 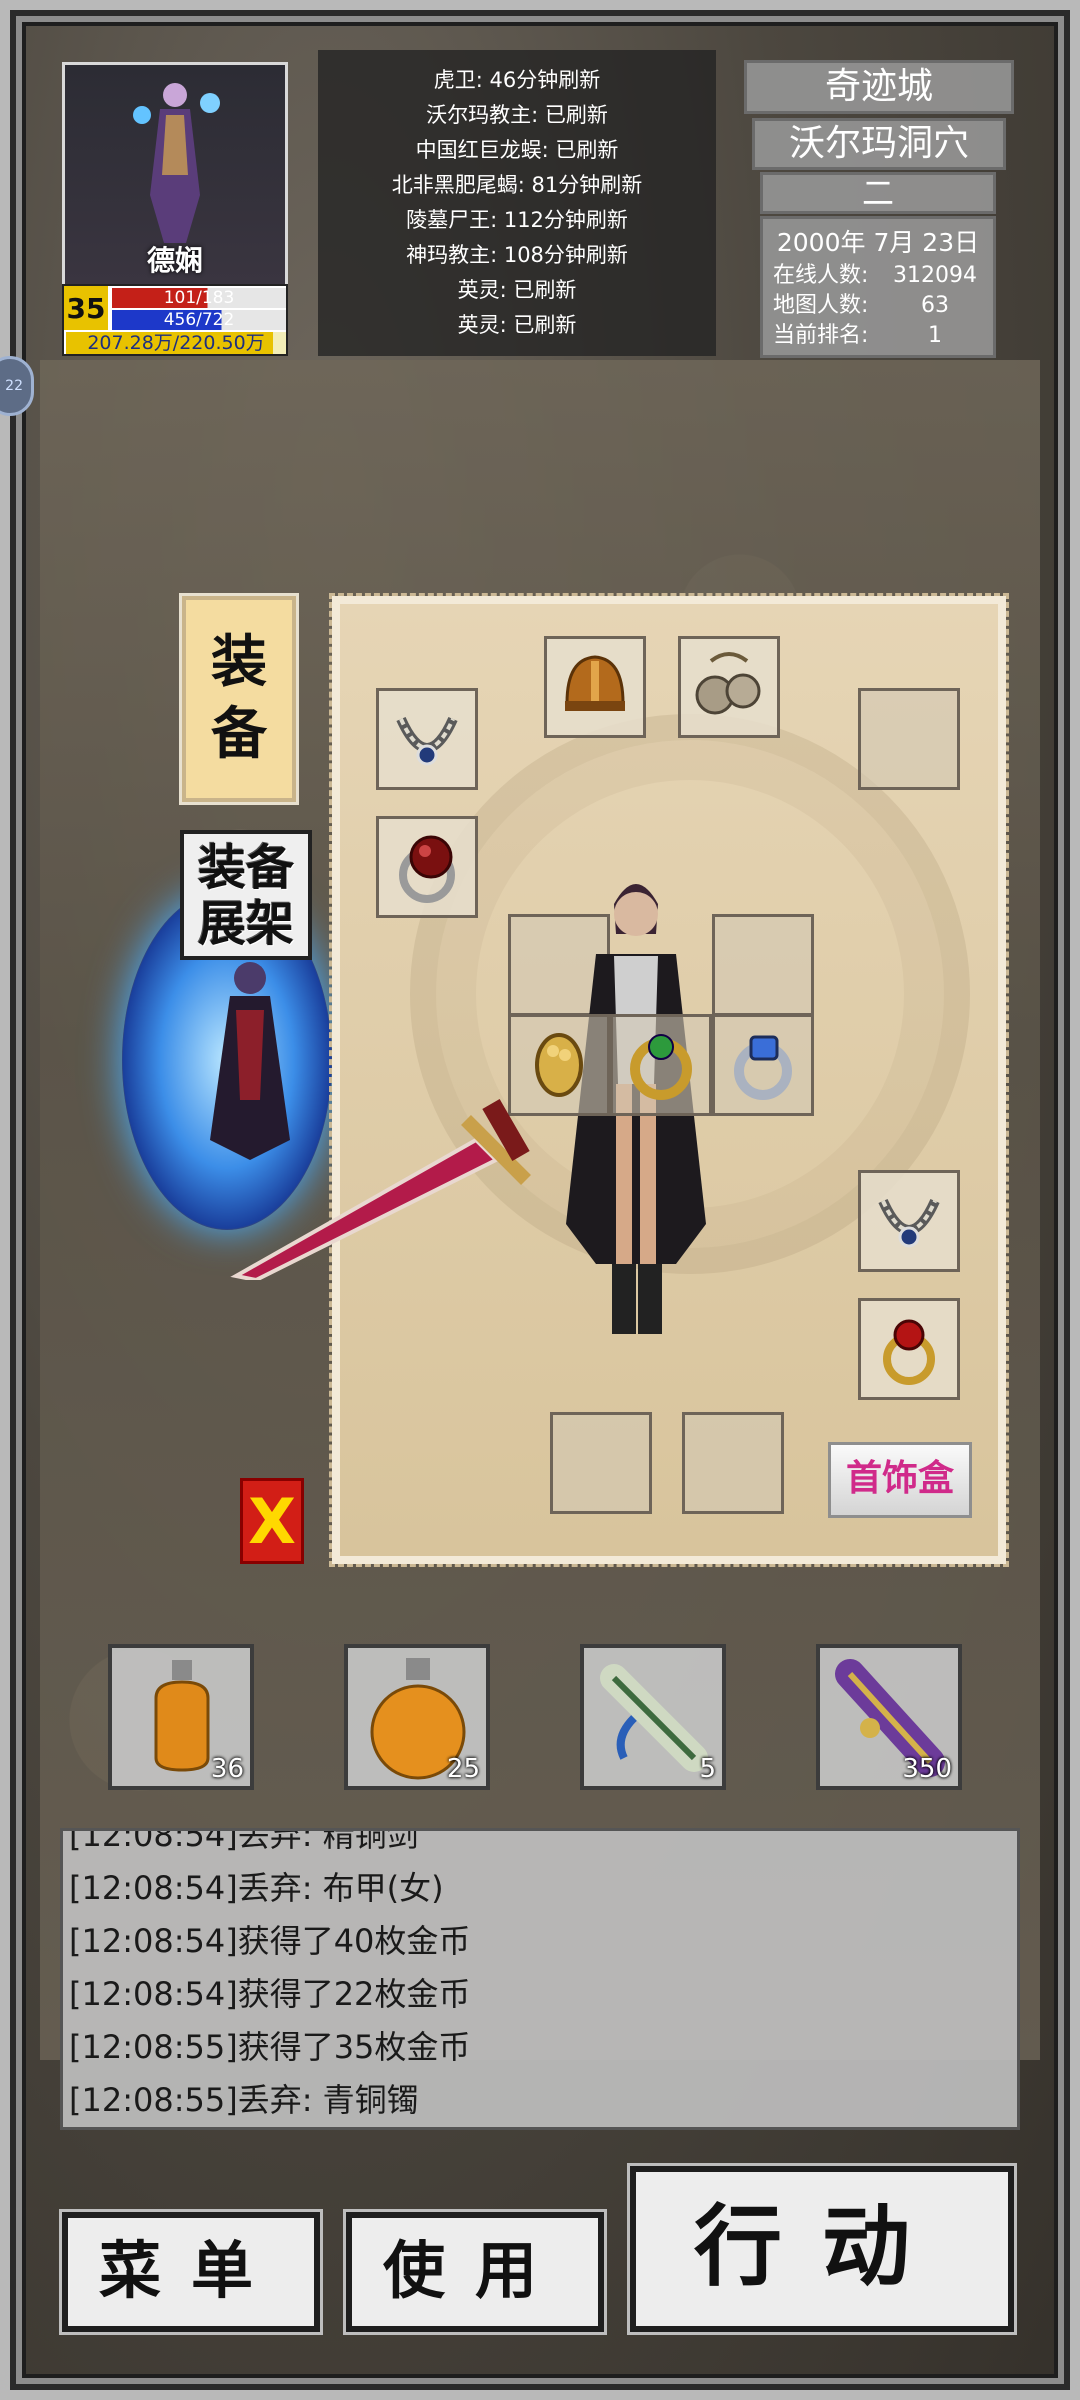 What do you see at coordinates (463, 1769) in the screenshot?
I see `quick-item-count: 25` at bounding box center [463, 1769].